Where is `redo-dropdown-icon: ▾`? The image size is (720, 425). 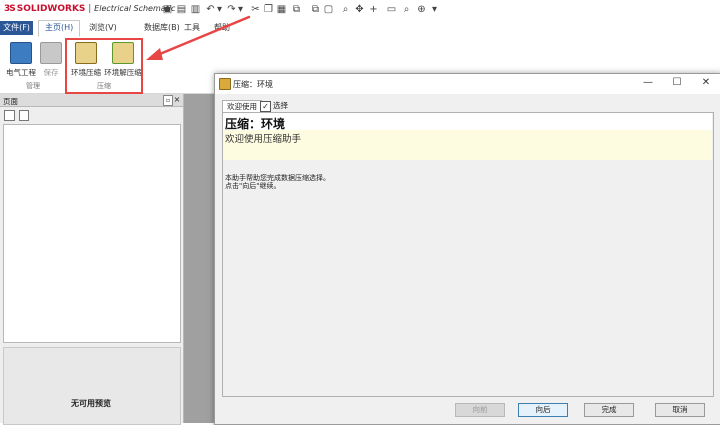
redo-dropdown-icon: ▾ is located at coordinates (240, 9).